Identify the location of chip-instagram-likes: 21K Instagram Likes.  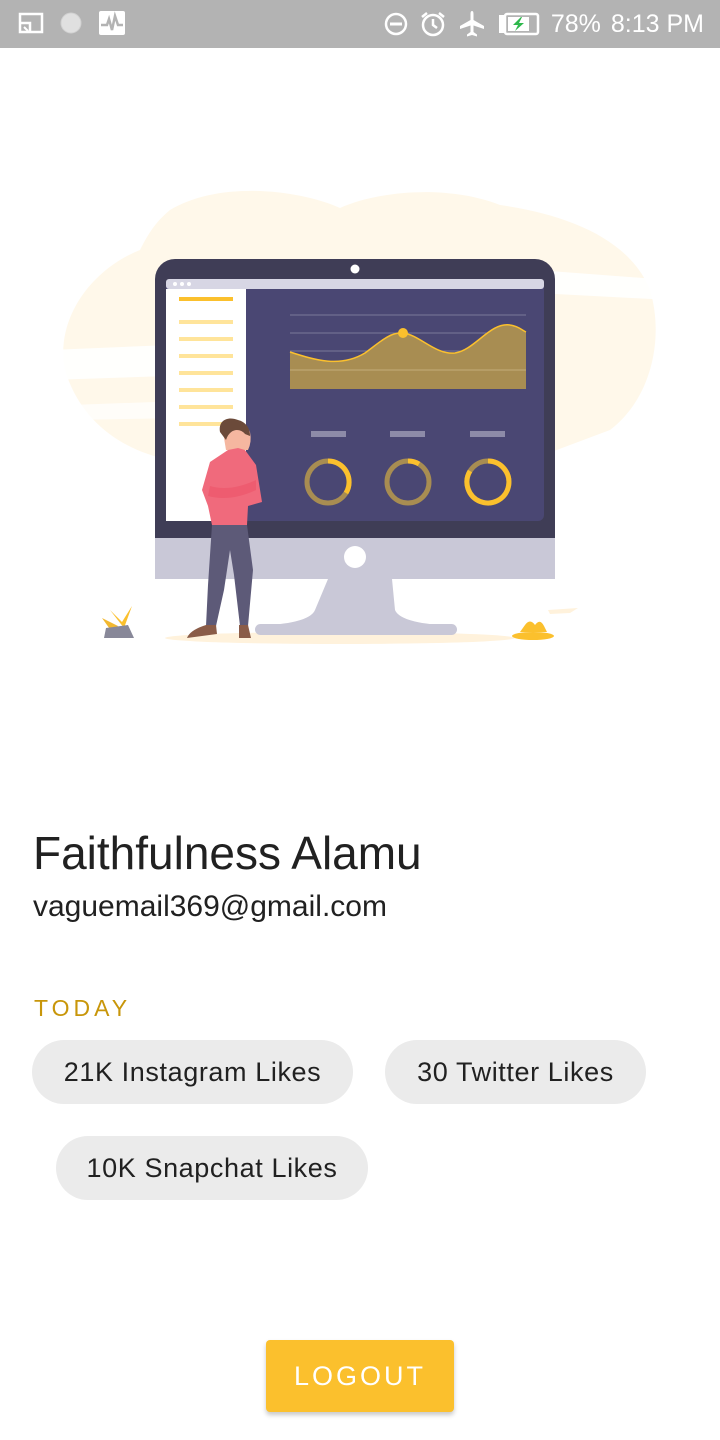
(192, 1072).